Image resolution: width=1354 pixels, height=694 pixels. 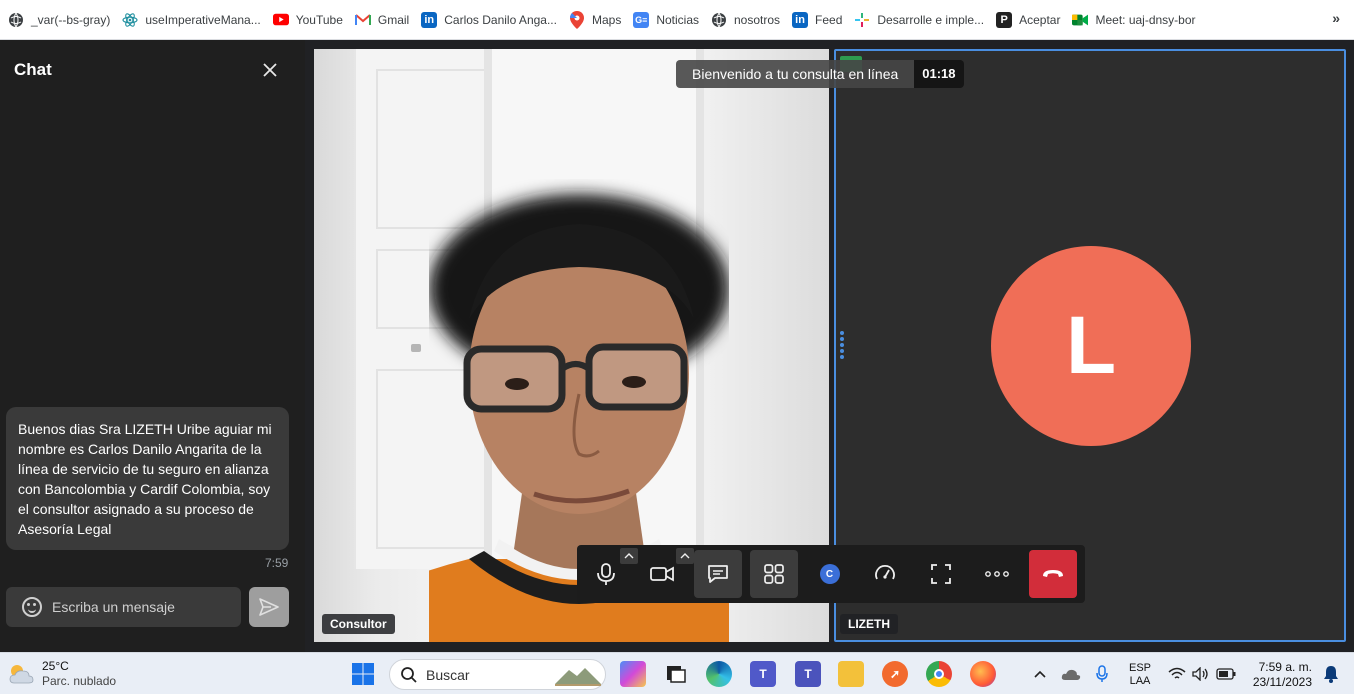 I want to click on task-view-icon, so click(x=676, y=674).